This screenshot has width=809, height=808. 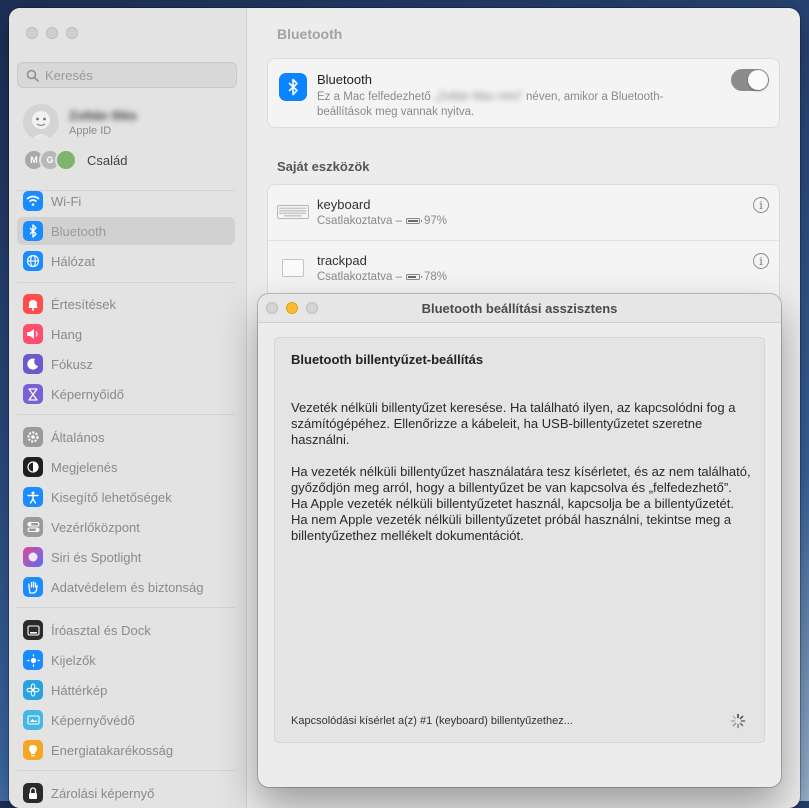 I want to click on sidebar-item-desktop-dock: Íróasztal és Dock, so click(x=126, y=630).